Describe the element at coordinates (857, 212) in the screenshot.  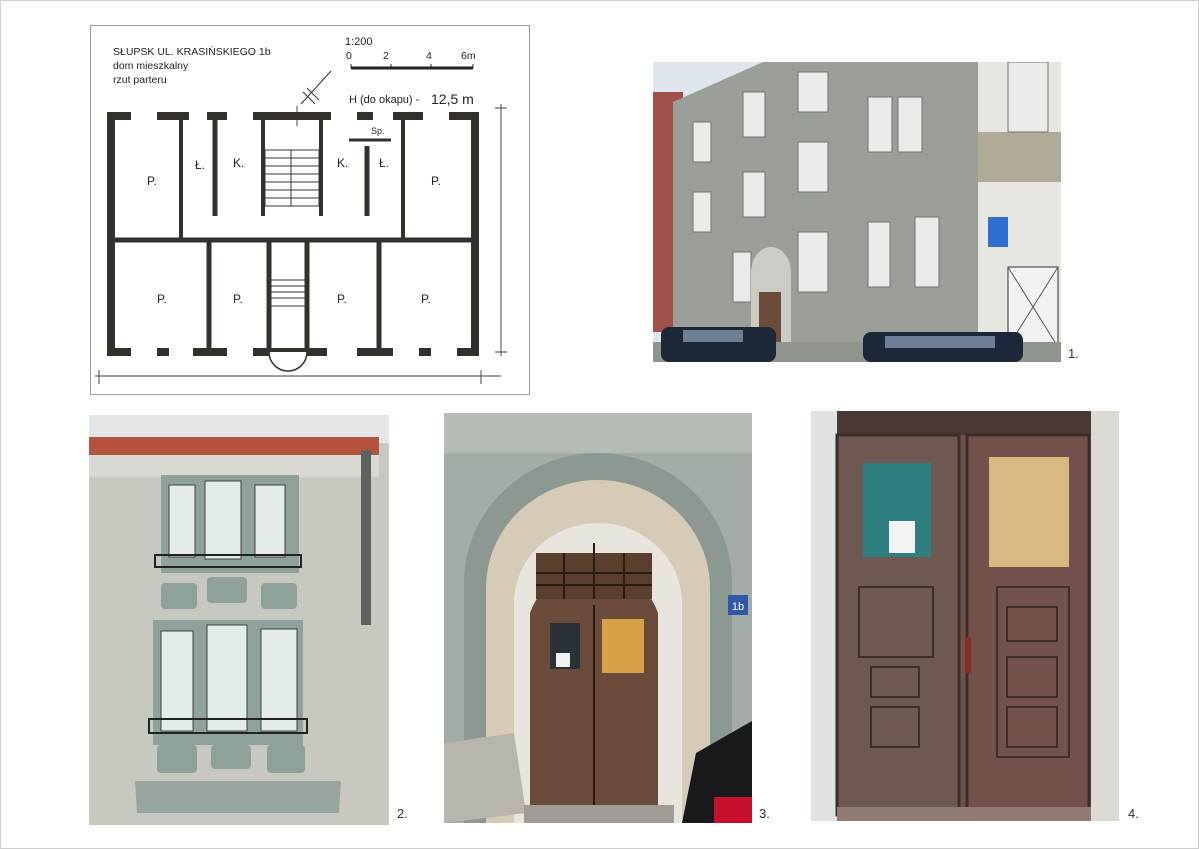
I see `photo-facade` at that location.